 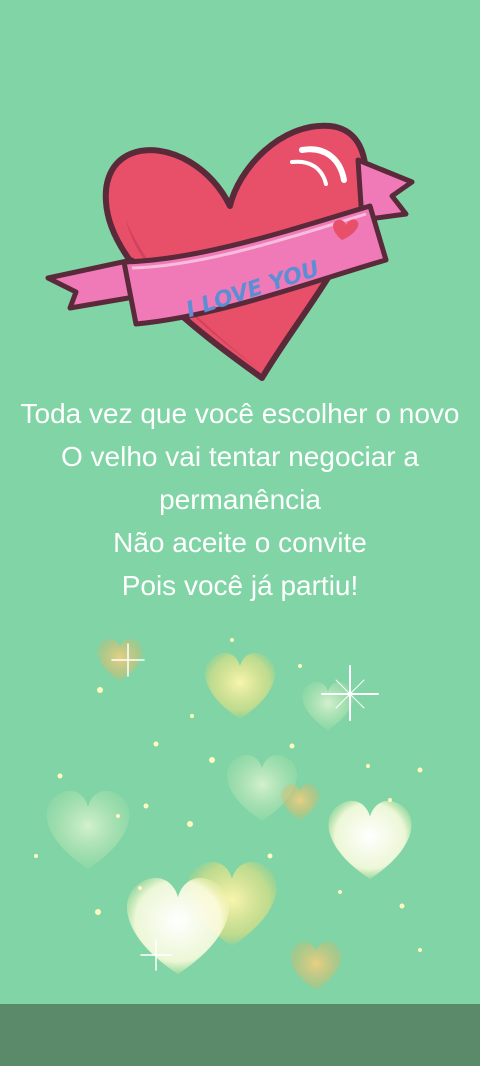 I want to click on message-line: Toda vez que você escolher o novo, so click(x=240, y=413).